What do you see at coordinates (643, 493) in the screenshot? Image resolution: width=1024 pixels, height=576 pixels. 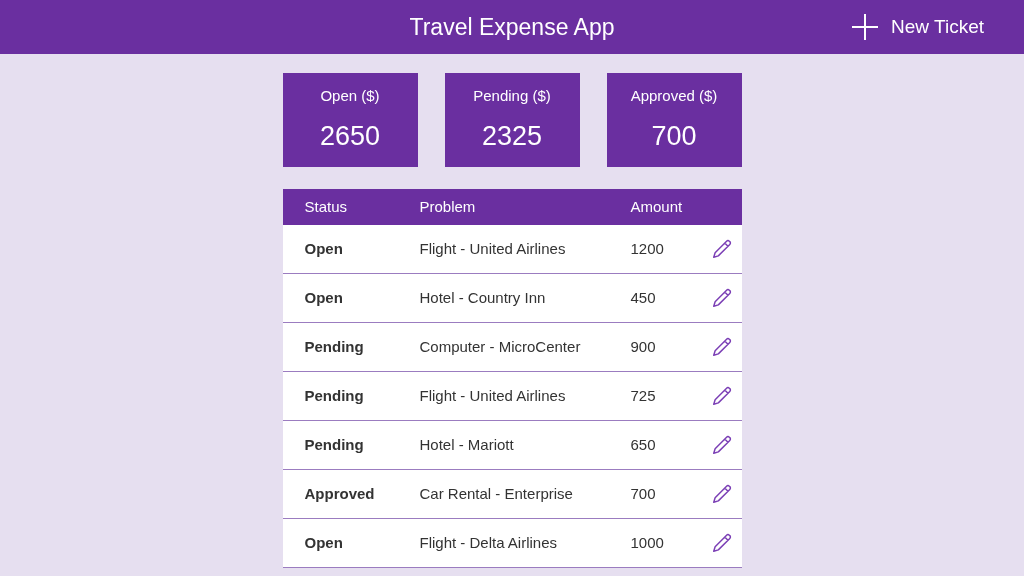 I see `amount-cell-text: 700` at bounding box center [643, 493].